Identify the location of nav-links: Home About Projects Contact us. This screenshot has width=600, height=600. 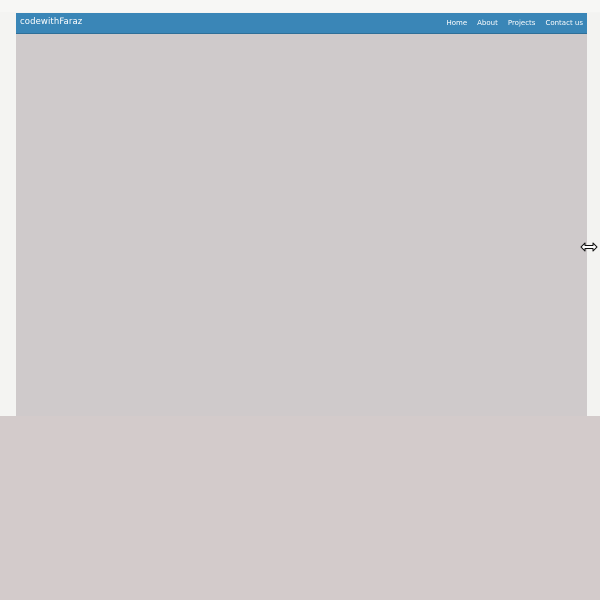
(514, 23).